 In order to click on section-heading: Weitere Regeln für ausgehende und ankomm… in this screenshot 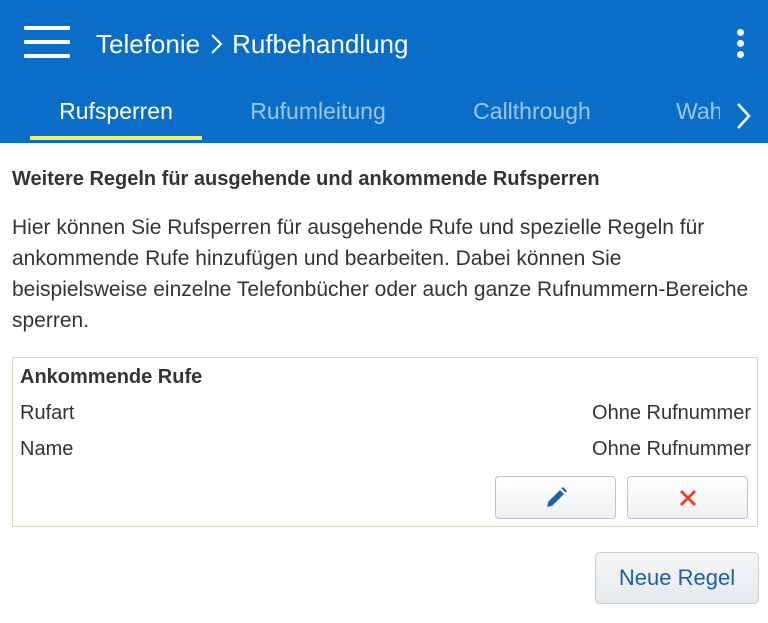, I will do `click(306, 179)`.